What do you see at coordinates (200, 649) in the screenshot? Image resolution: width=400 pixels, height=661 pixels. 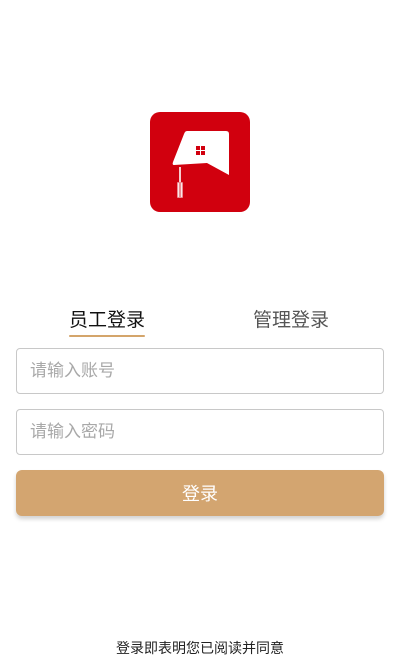 I see `agreement-text: 登录即表明您已阅读并同意` at bounding box center [200, 649].